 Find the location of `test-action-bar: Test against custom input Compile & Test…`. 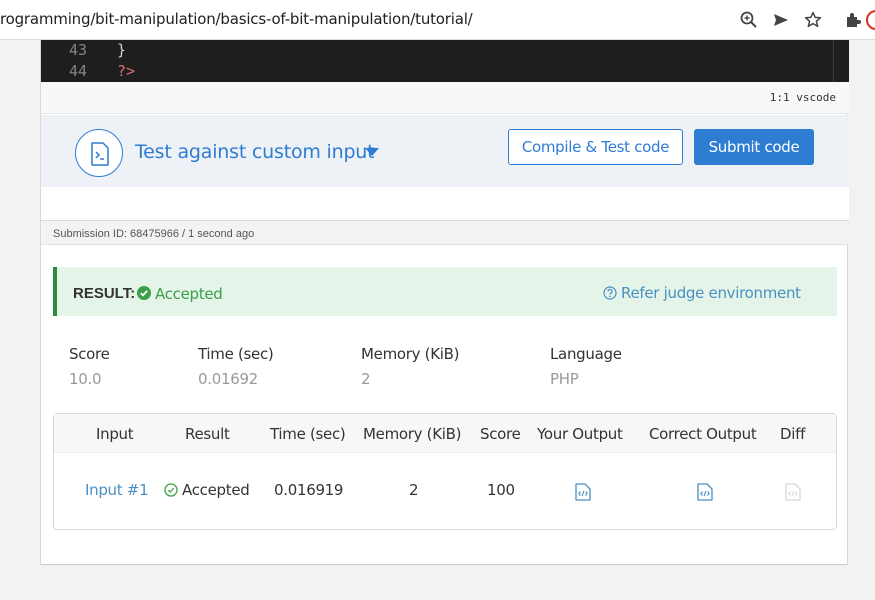

test-action-bar: Test against custom input Compile & Test… is located at coordinates (445, 151).